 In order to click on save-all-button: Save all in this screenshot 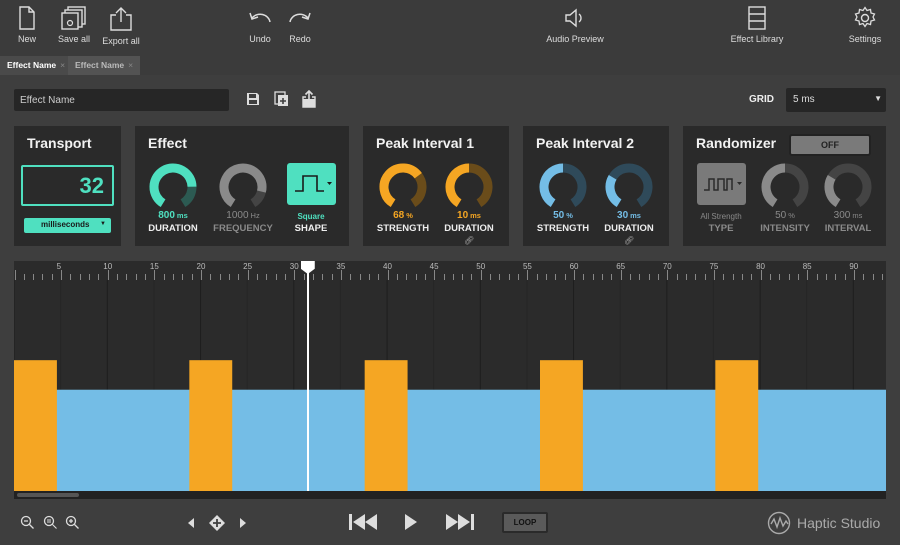, I will do `click(74, 25)`.